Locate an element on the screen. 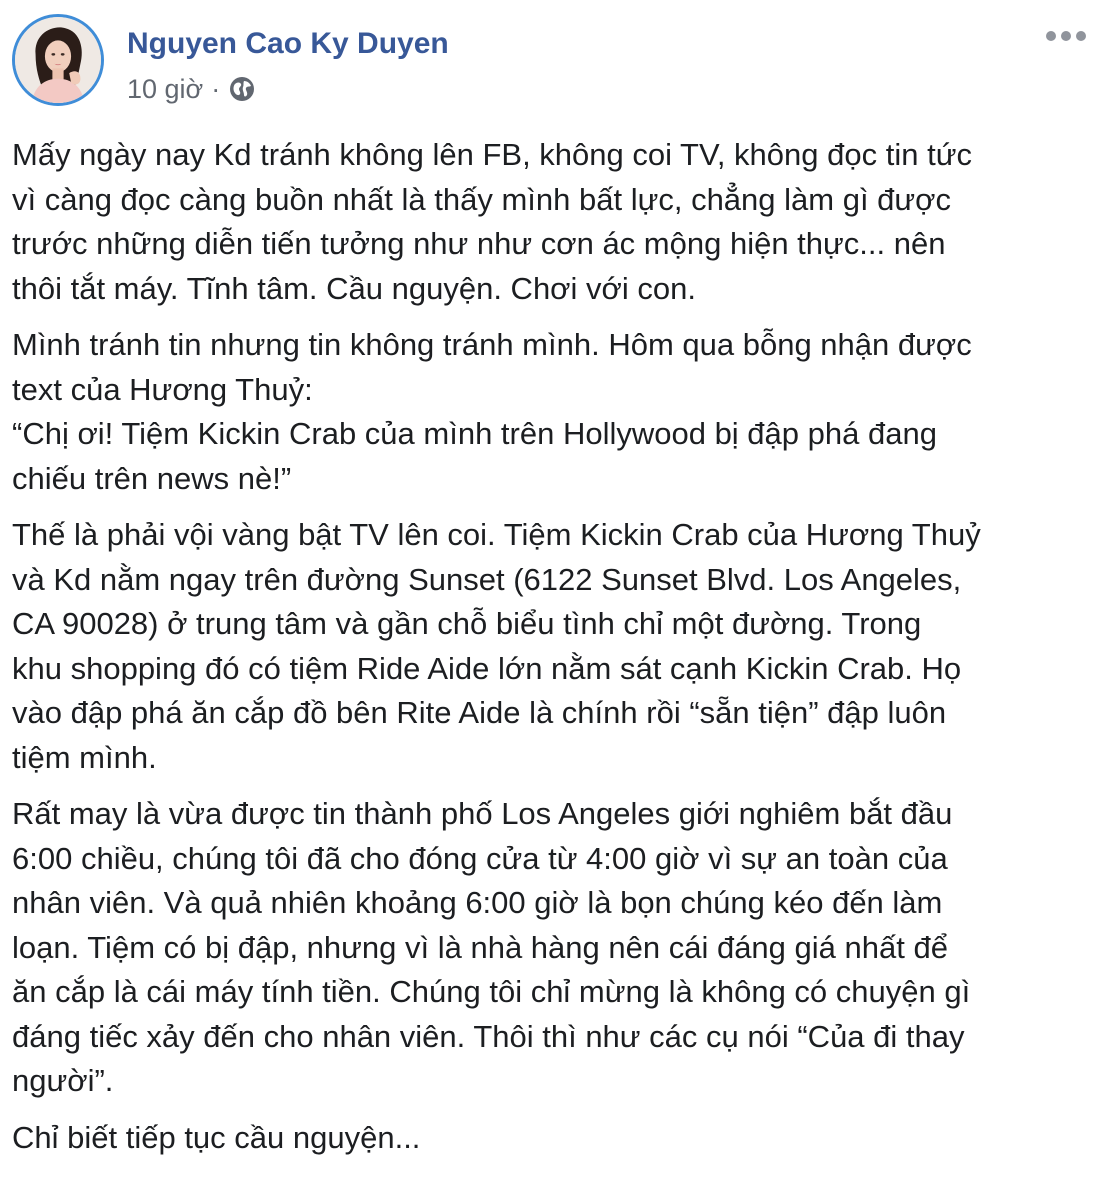 The width and height of the screenshot is (1098, 1183). globe-icon is located at coordinates (242, 89).